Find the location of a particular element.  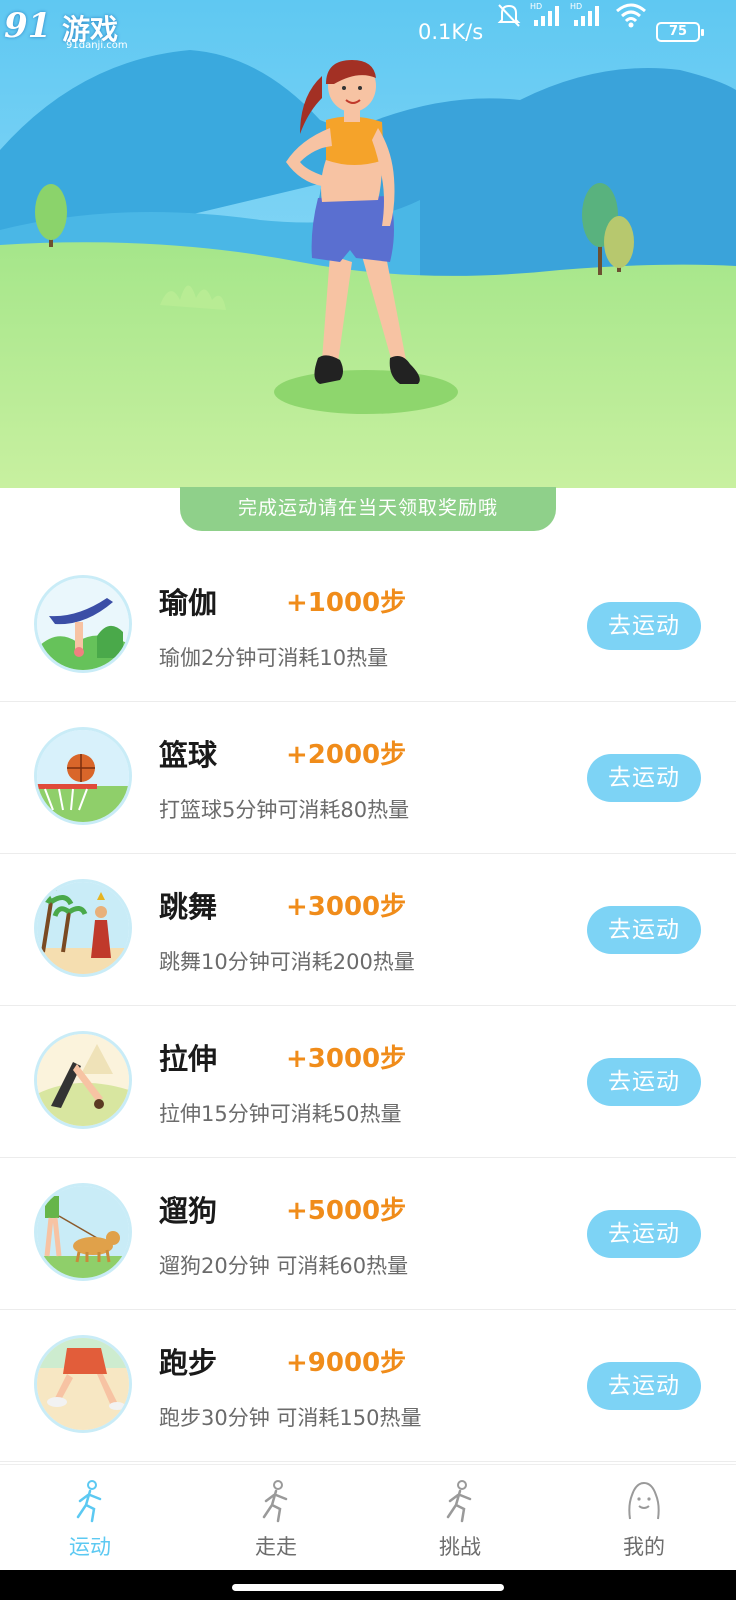

watermark-url: 91danji.com is located at coordinates (97, 45).